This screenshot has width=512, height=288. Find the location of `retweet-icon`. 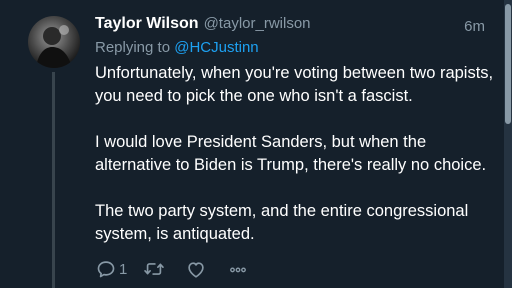

retweet-icon is located at coordinates (154, 269).